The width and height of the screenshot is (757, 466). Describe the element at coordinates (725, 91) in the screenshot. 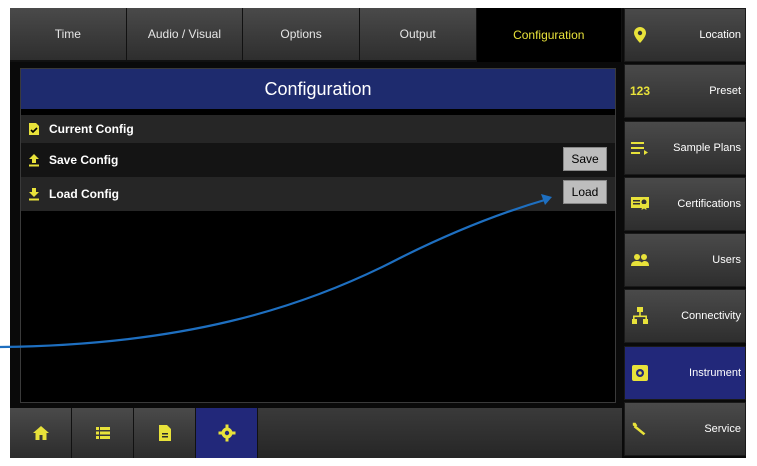

I see `sidebar-item-label: Preset` at that location.